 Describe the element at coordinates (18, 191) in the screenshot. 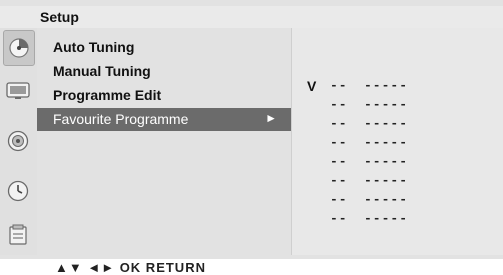

I see `time-icon` at that location.